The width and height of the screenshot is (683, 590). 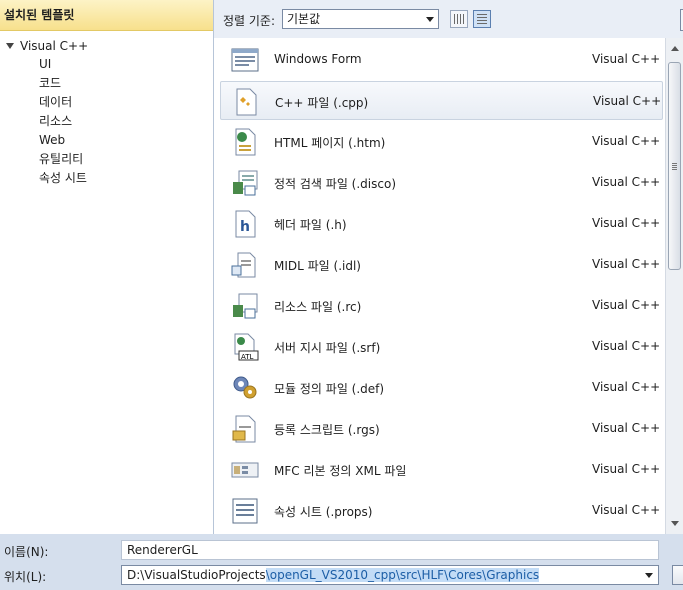 I want to click on midl-file-icon, so click(x=245, y=265).